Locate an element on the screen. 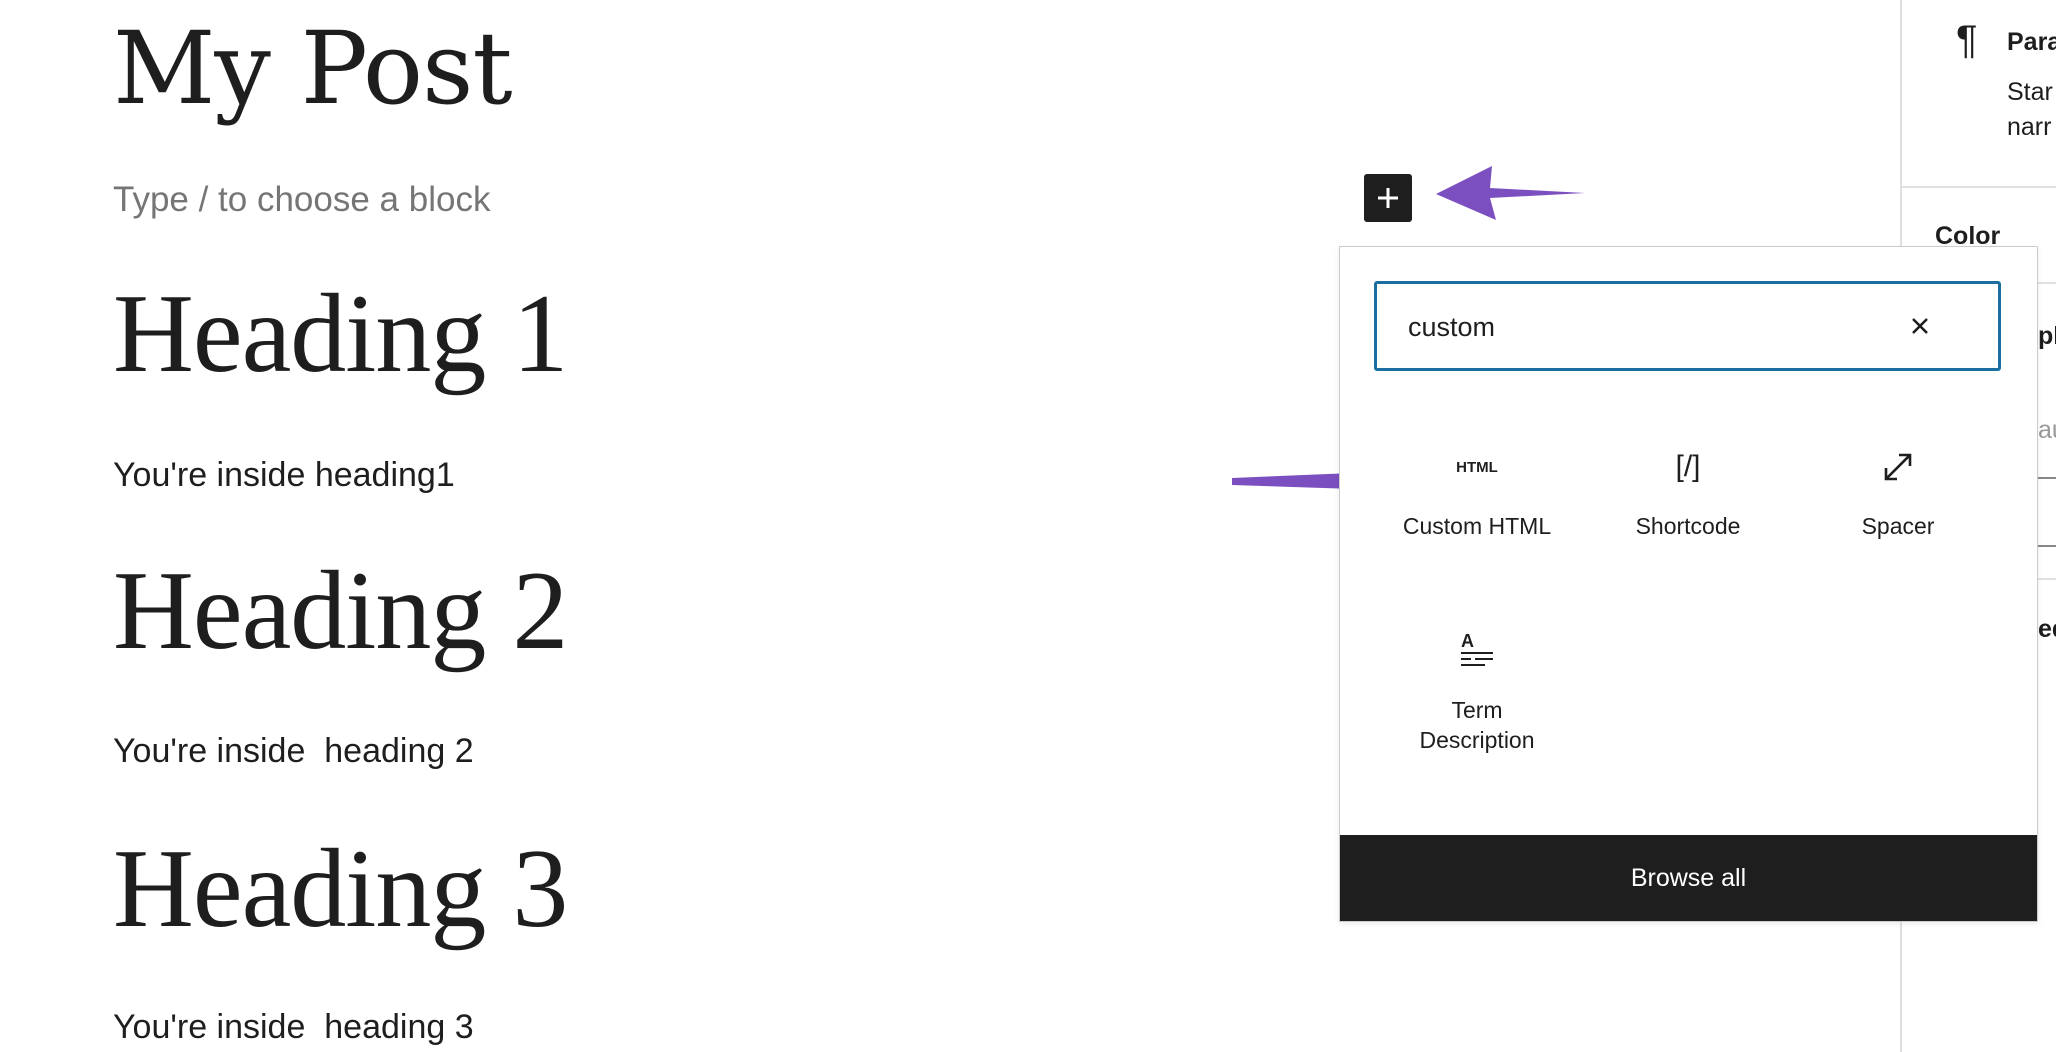 The width and height of the screenshot is (2056, 1052). spacer-icon is located at coordinates (1898, 467).